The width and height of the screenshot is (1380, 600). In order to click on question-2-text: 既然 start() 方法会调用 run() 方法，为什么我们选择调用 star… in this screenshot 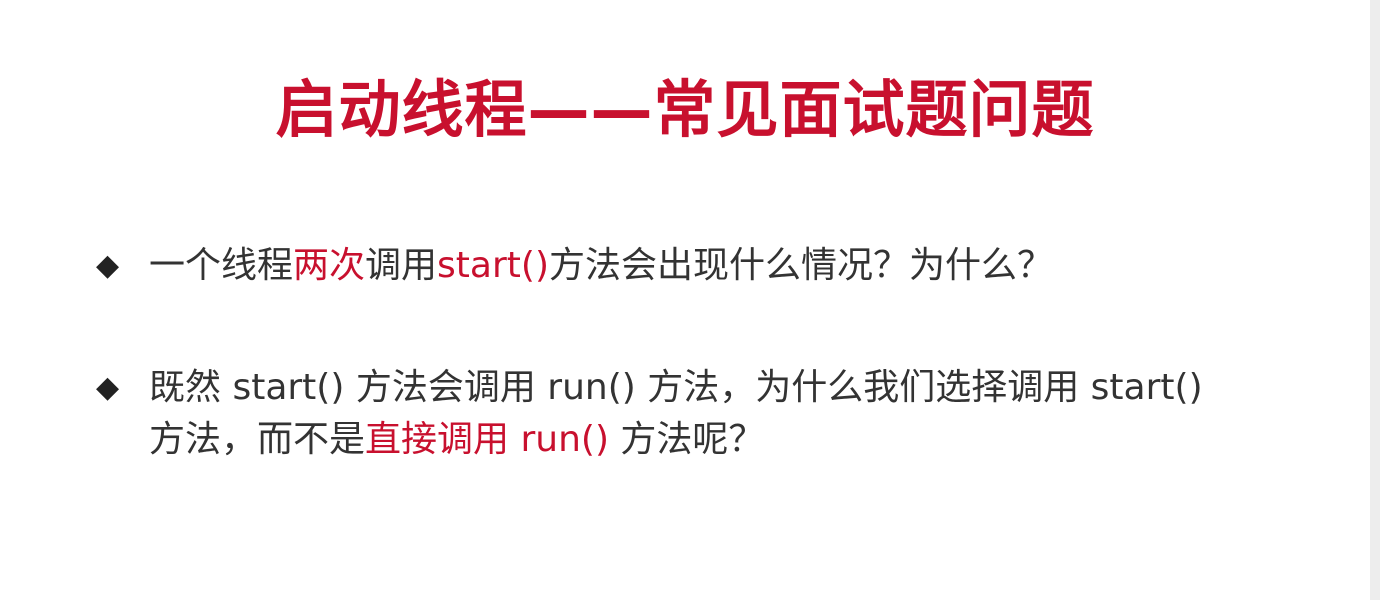, I will do `click(689, 414)`.